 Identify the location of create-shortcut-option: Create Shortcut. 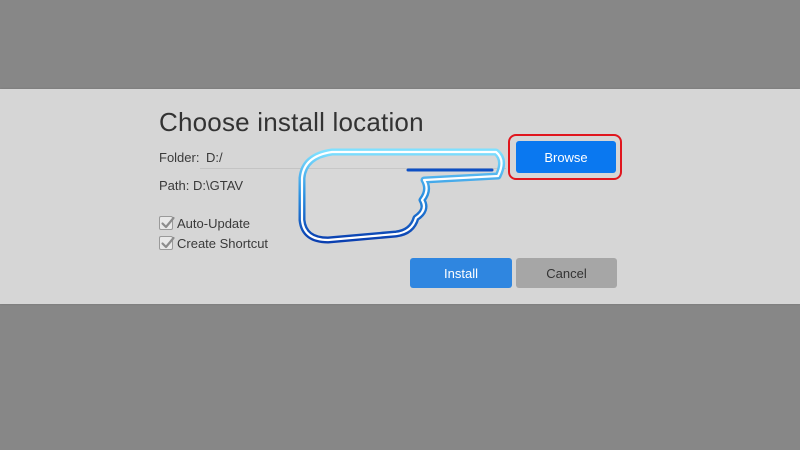
(213, 243).